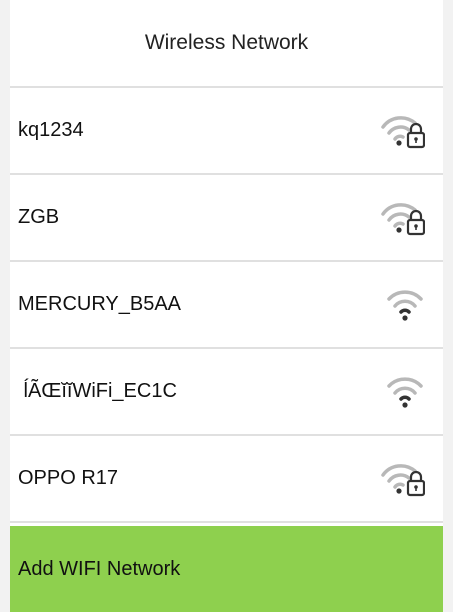 Image resolution: width=453 pixels, height=612 pixels. Describe the element at coordinates (39, 217) in the screenshot. I see `network-ssid: ZGB` at that location.